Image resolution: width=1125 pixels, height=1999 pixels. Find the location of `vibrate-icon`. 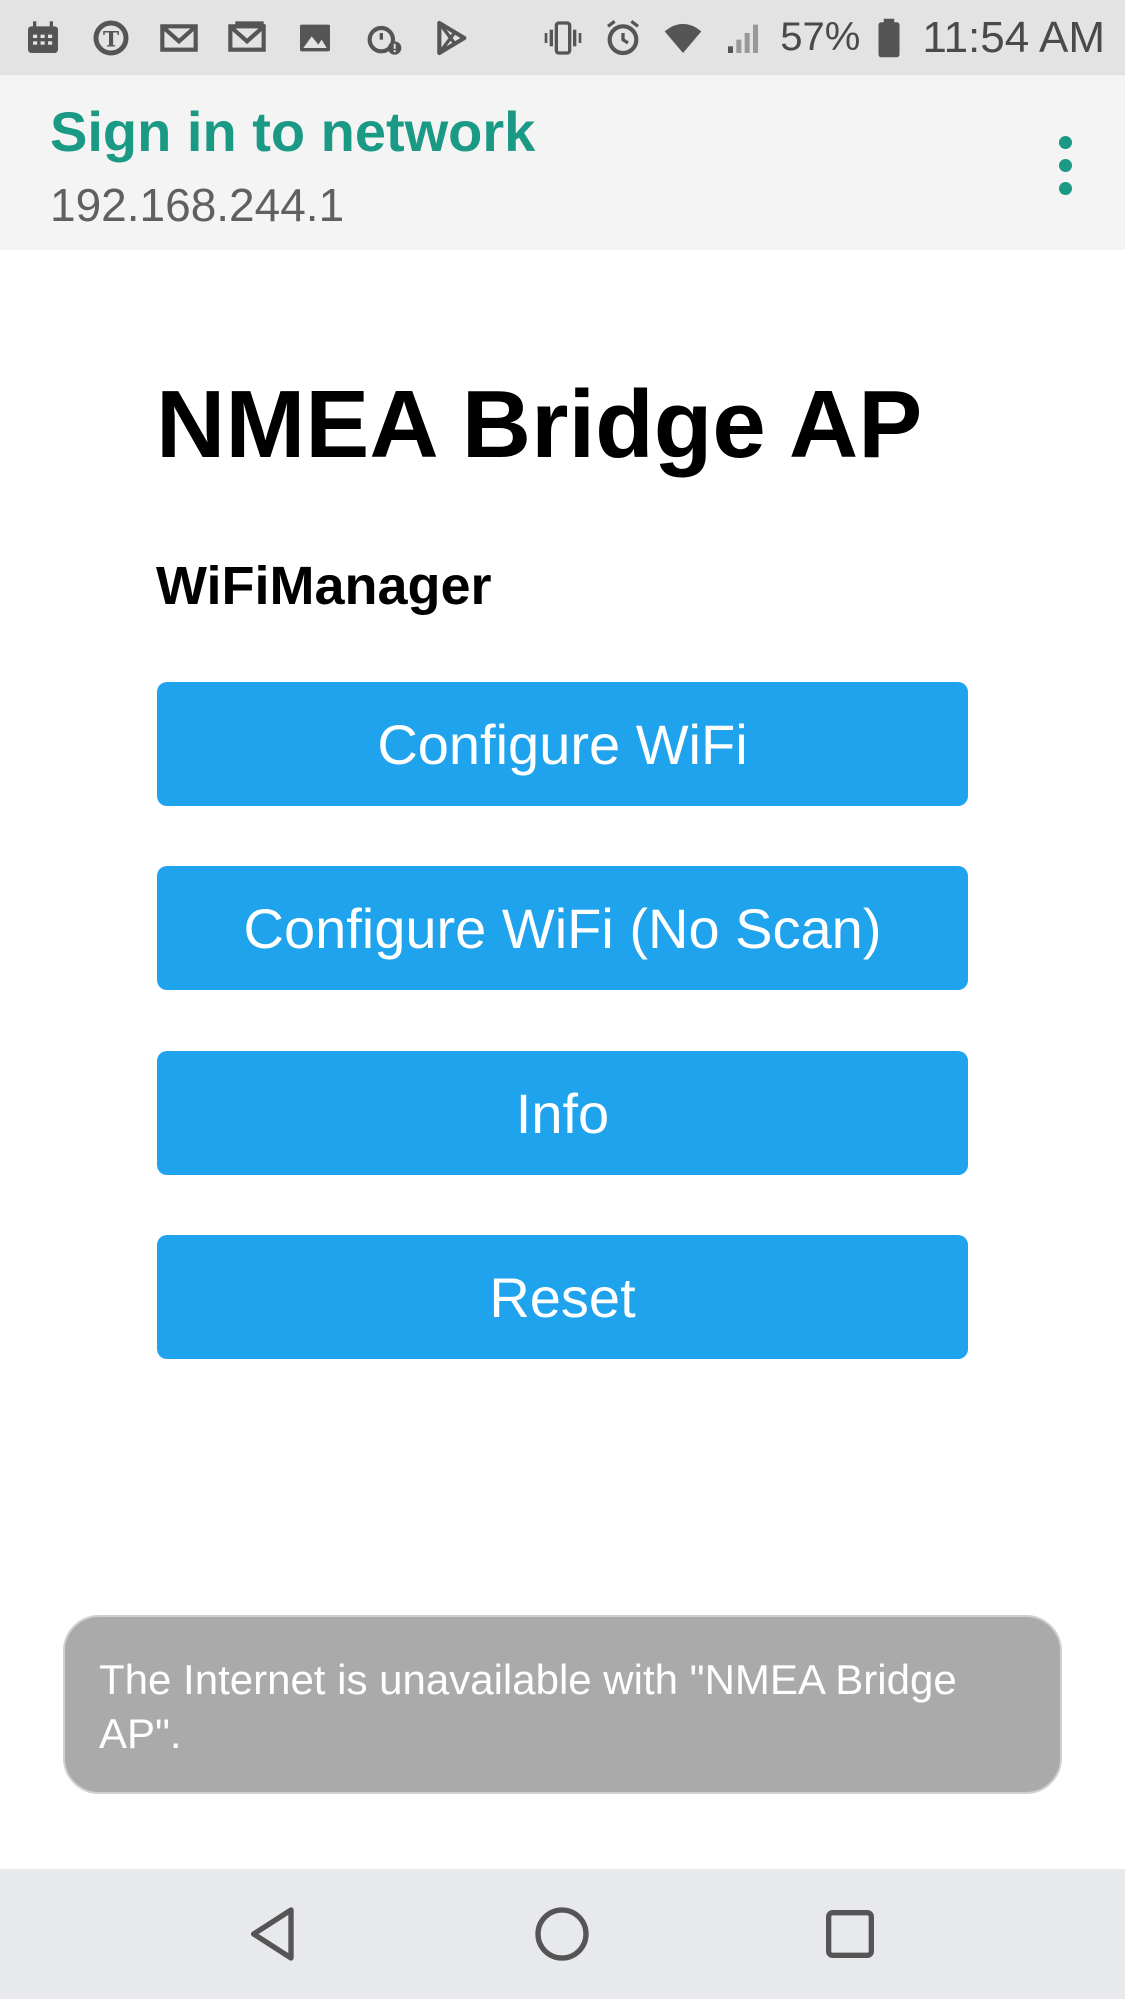

vibrate-icon is located at coordinates (563, 38).